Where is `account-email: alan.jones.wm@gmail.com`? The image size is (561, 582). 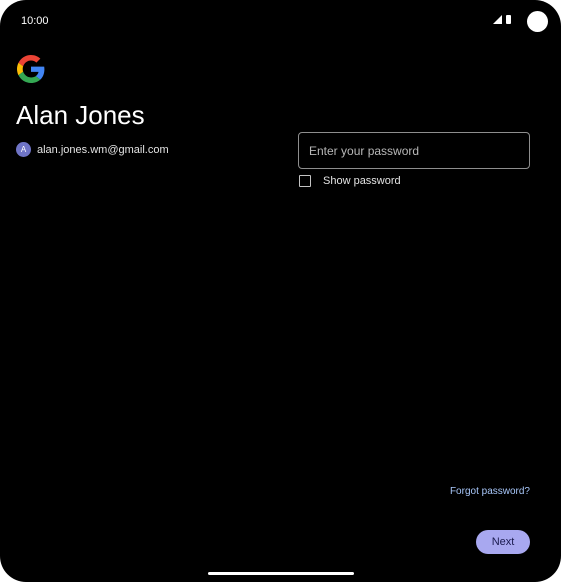 account-email: alan.jones.wm@gmail.com is located at coordinates (103, 149).